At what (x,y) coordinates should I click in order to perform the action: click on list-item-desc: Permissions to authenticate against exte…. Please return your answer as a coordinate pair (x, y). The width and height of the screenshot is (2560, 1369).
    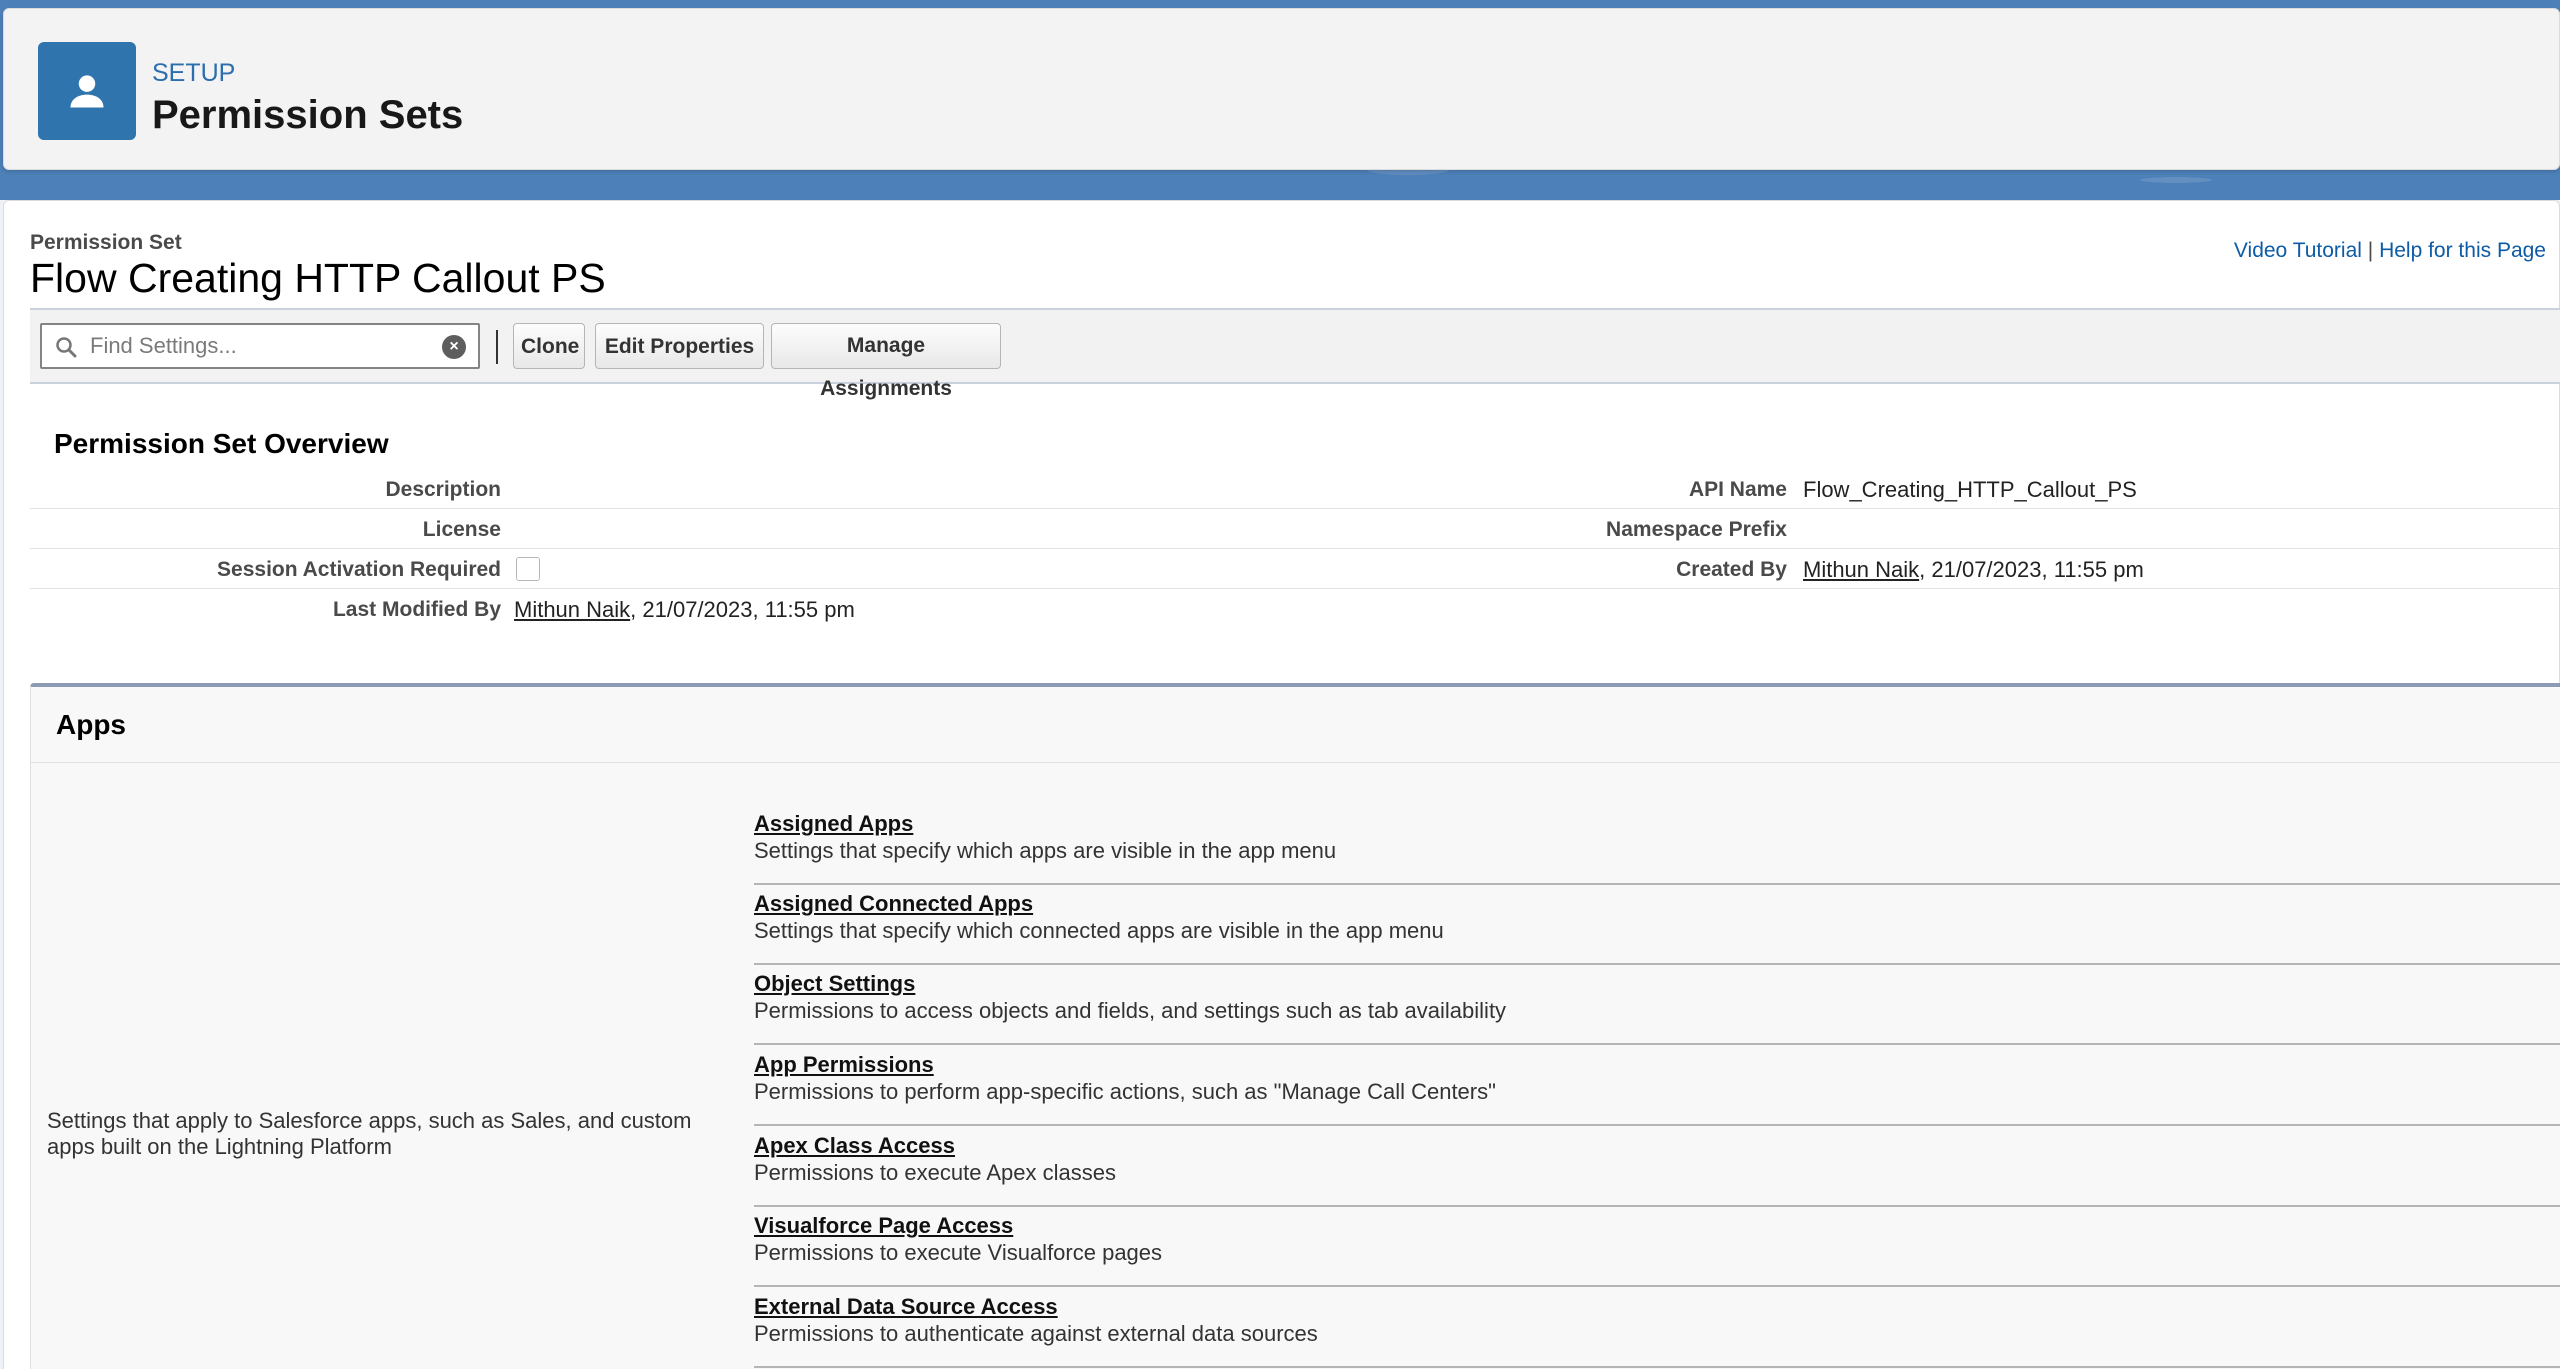
    Looking at the image, I should click on (1036, 1333).